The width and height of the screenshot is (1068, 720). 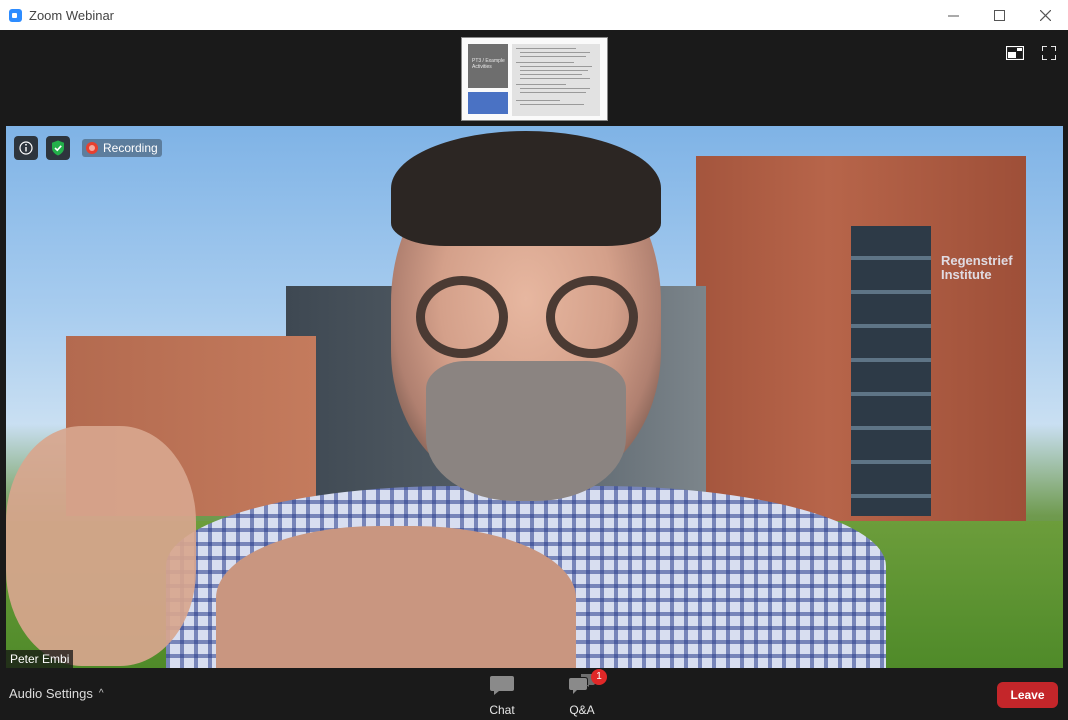 What do you see at coordinates (592, 317) in the screenshot?
I see `speaker-glasses-right` at bounding box center [592, 317].